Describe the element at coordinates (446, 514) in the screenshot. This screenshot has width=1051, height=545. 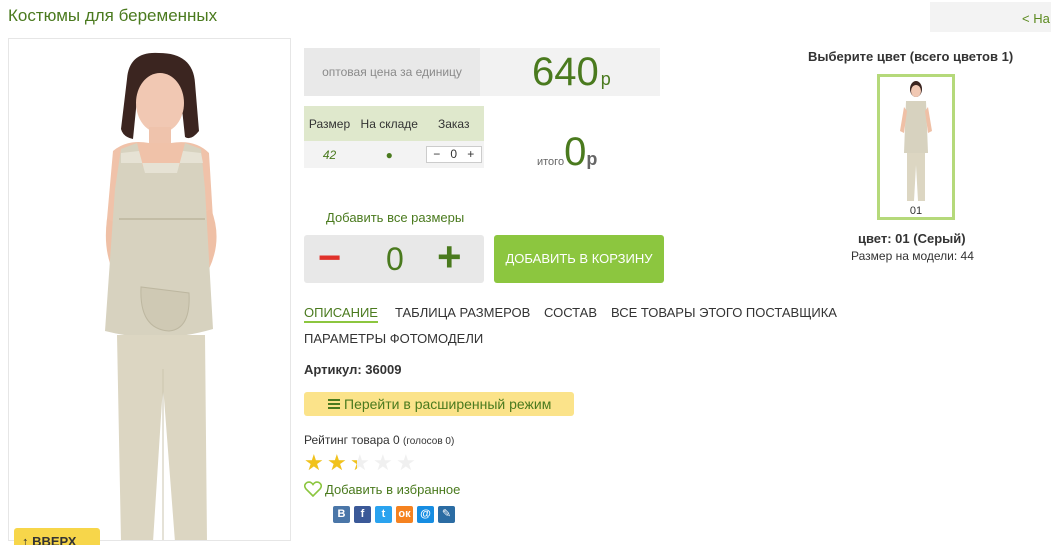
I see `livejournal-icon: ✎` at that location.